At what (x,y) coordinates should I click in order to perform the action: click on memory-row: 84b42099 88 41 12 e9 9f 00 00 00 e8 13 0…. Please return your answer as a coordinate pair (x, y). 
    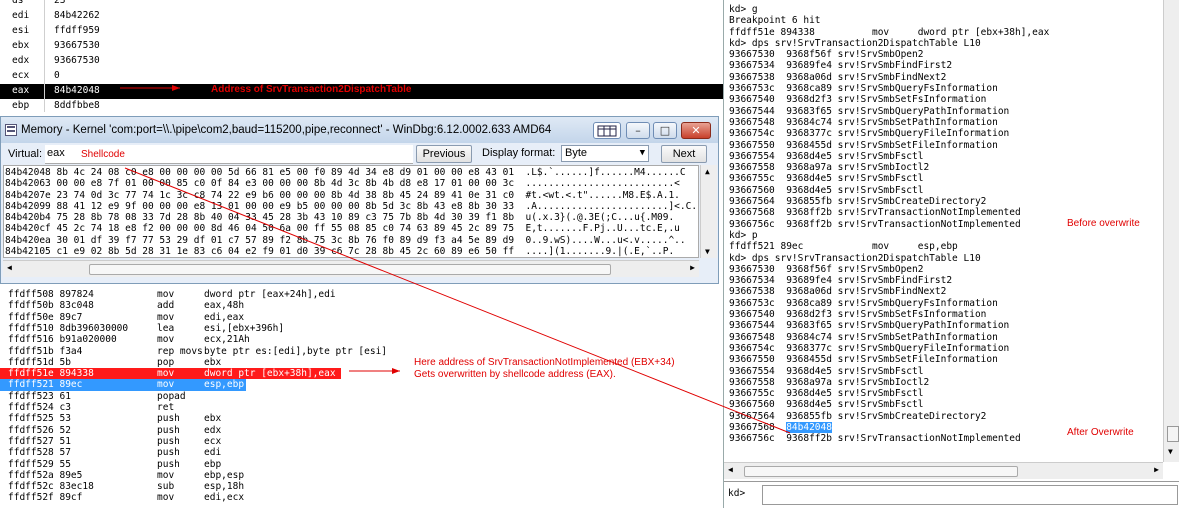
    Looking at the image, I should click on (352, 206).